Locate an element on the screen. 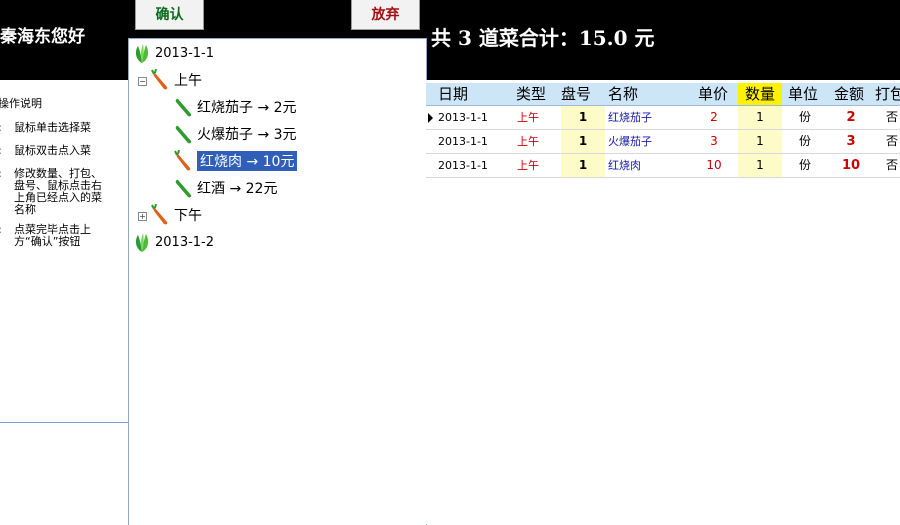 The image size is (900, 525). cell-price: 3 is located at coordinates (714, 141).